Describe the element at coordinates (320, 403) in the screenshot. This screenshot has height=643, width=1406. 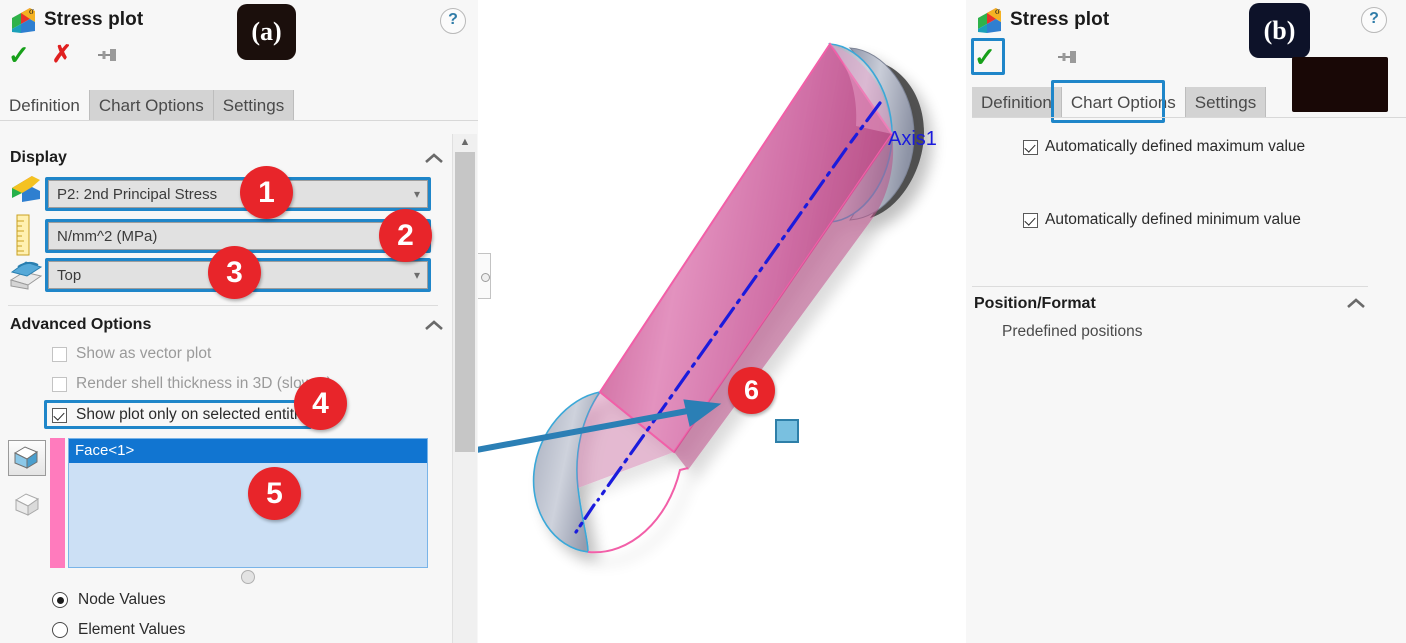
I see `callout-4: 4` at that location.